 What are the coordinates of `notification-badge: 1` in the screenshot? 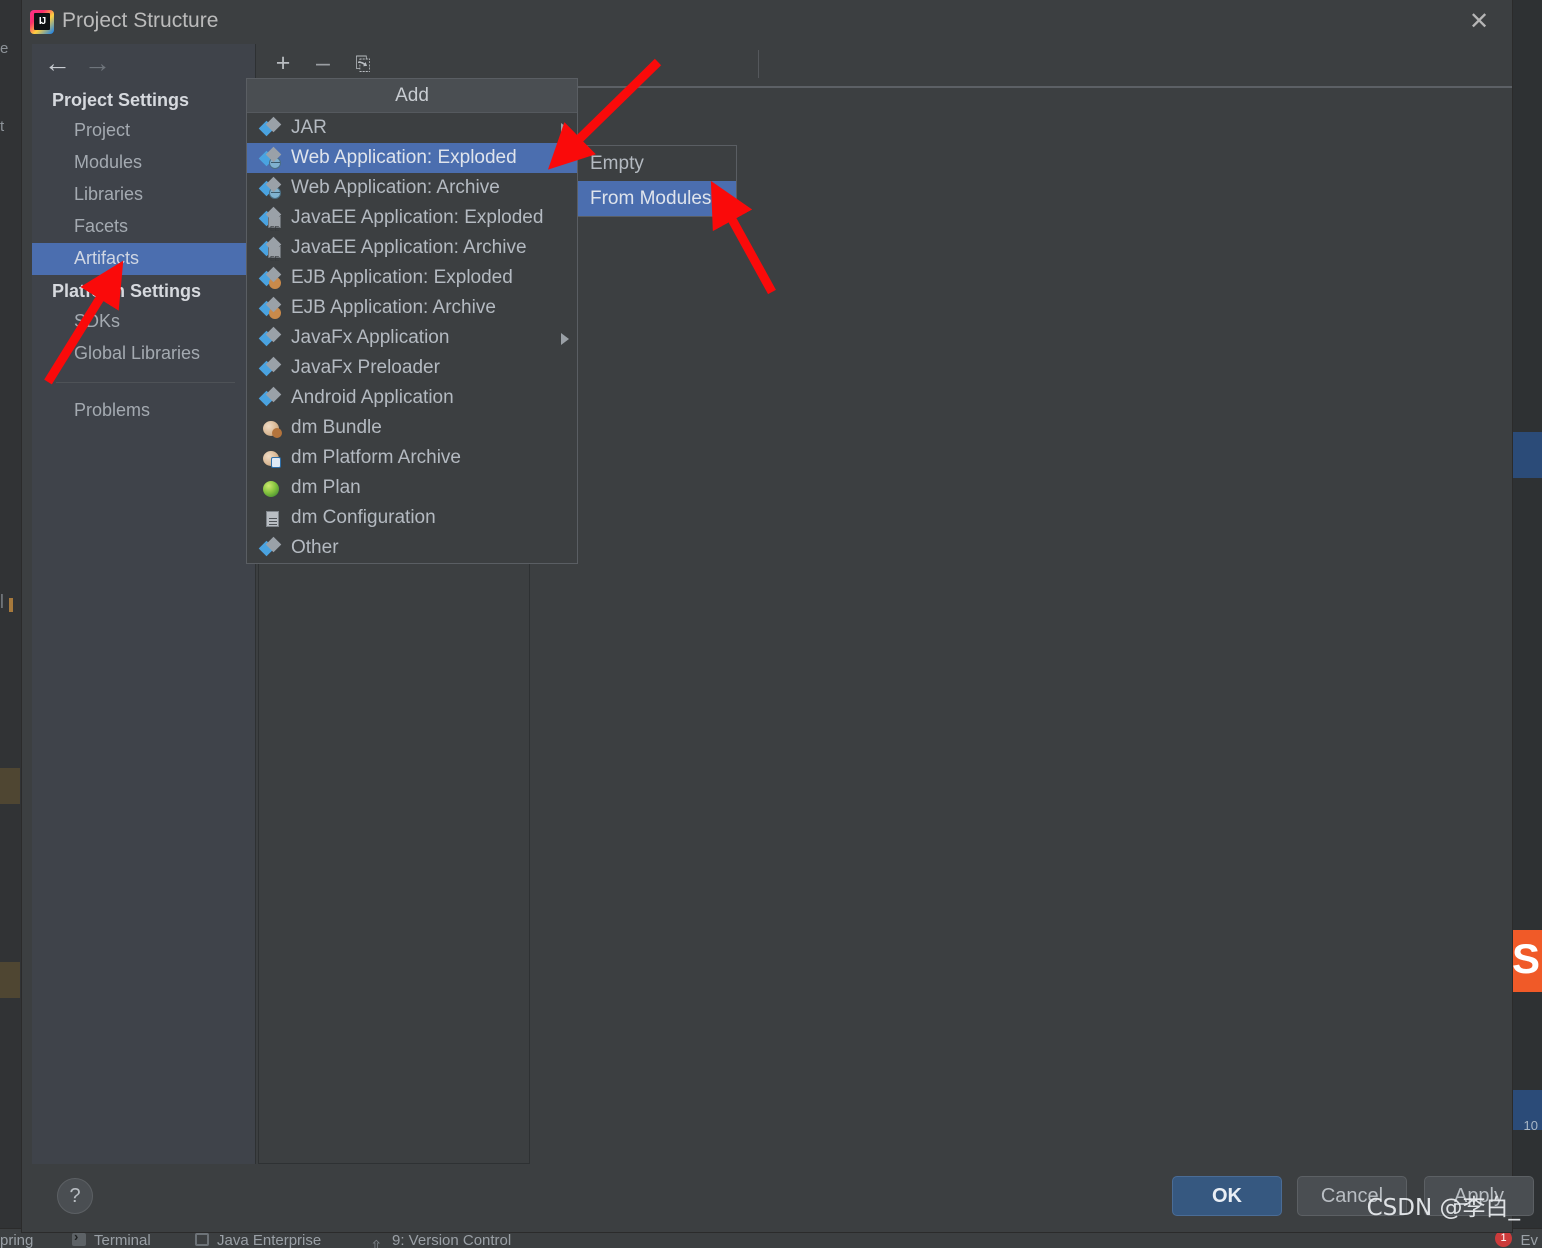 It's located at (1503, 1238).